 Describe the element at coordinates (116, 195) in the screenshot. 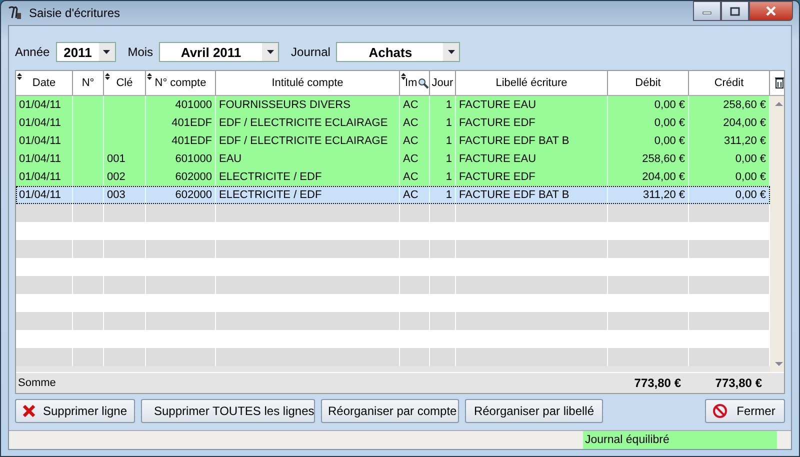

I see `table-cell: 003` at that location.